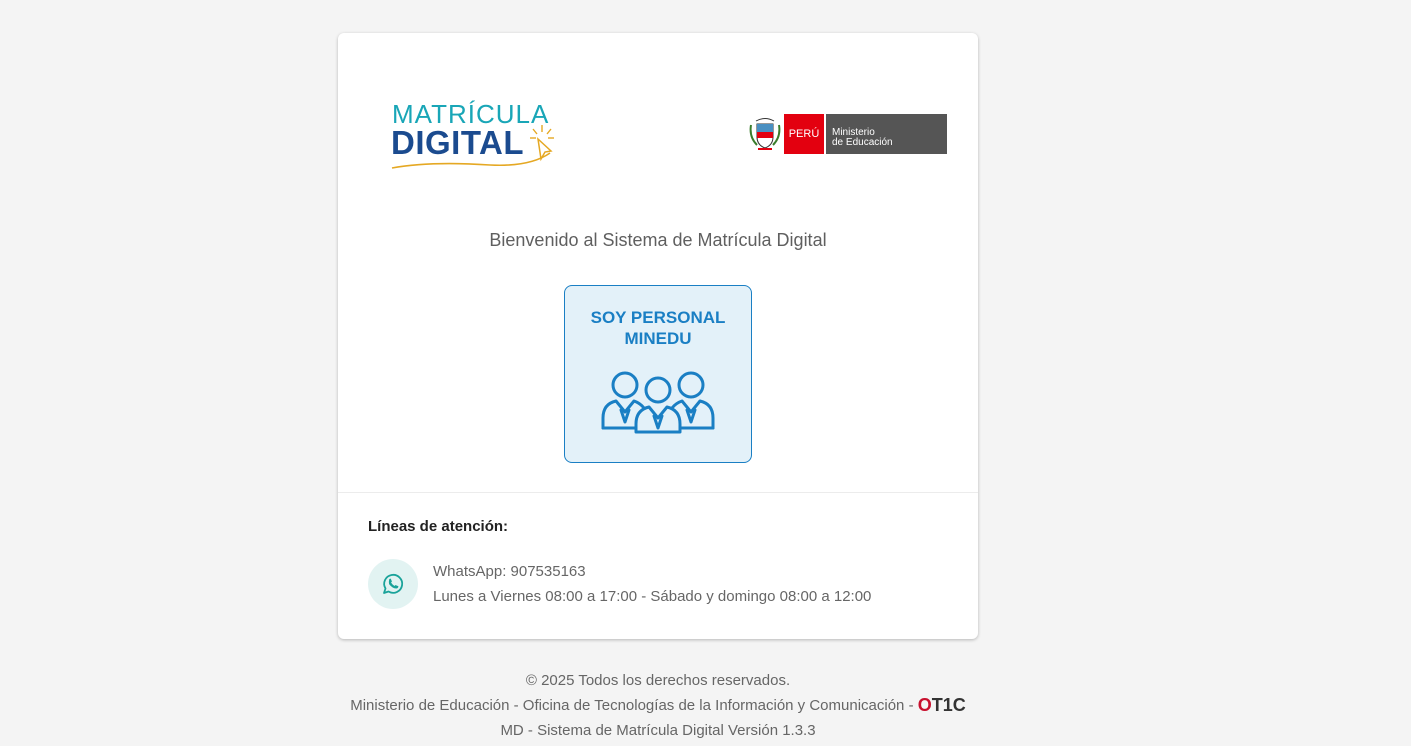 This screenshot has width=1411, height=746. Describe the element at coordinates (658, 328) in the screenshot. I see `soy-personal-minedu-label: SOY PERSONAL MINEDU` at that location.